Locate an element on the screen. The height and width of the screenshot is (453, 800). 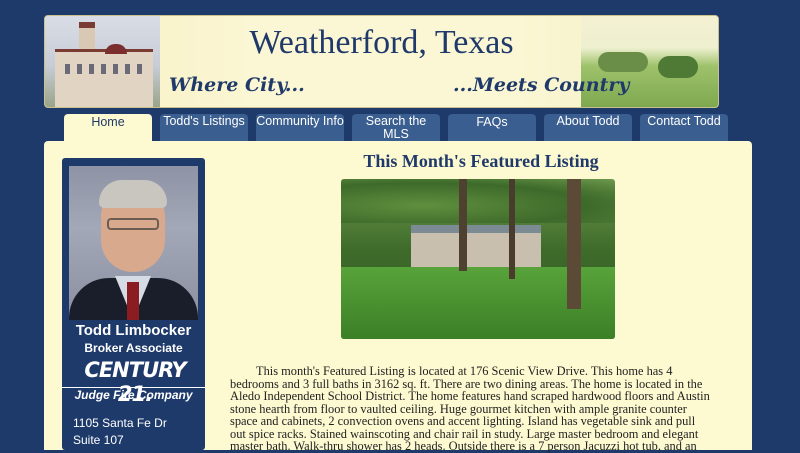
agent-name: Todd Limbocker is located at coordinates (133, 330).